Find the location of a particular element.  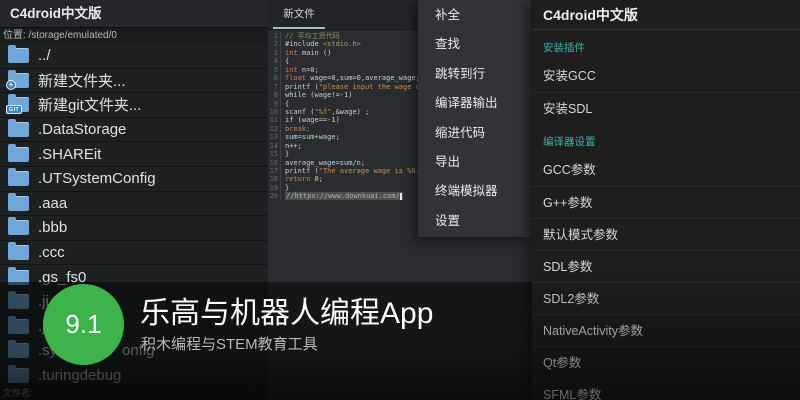

file-name: .SHAREit is located at coordinates (70, 154).